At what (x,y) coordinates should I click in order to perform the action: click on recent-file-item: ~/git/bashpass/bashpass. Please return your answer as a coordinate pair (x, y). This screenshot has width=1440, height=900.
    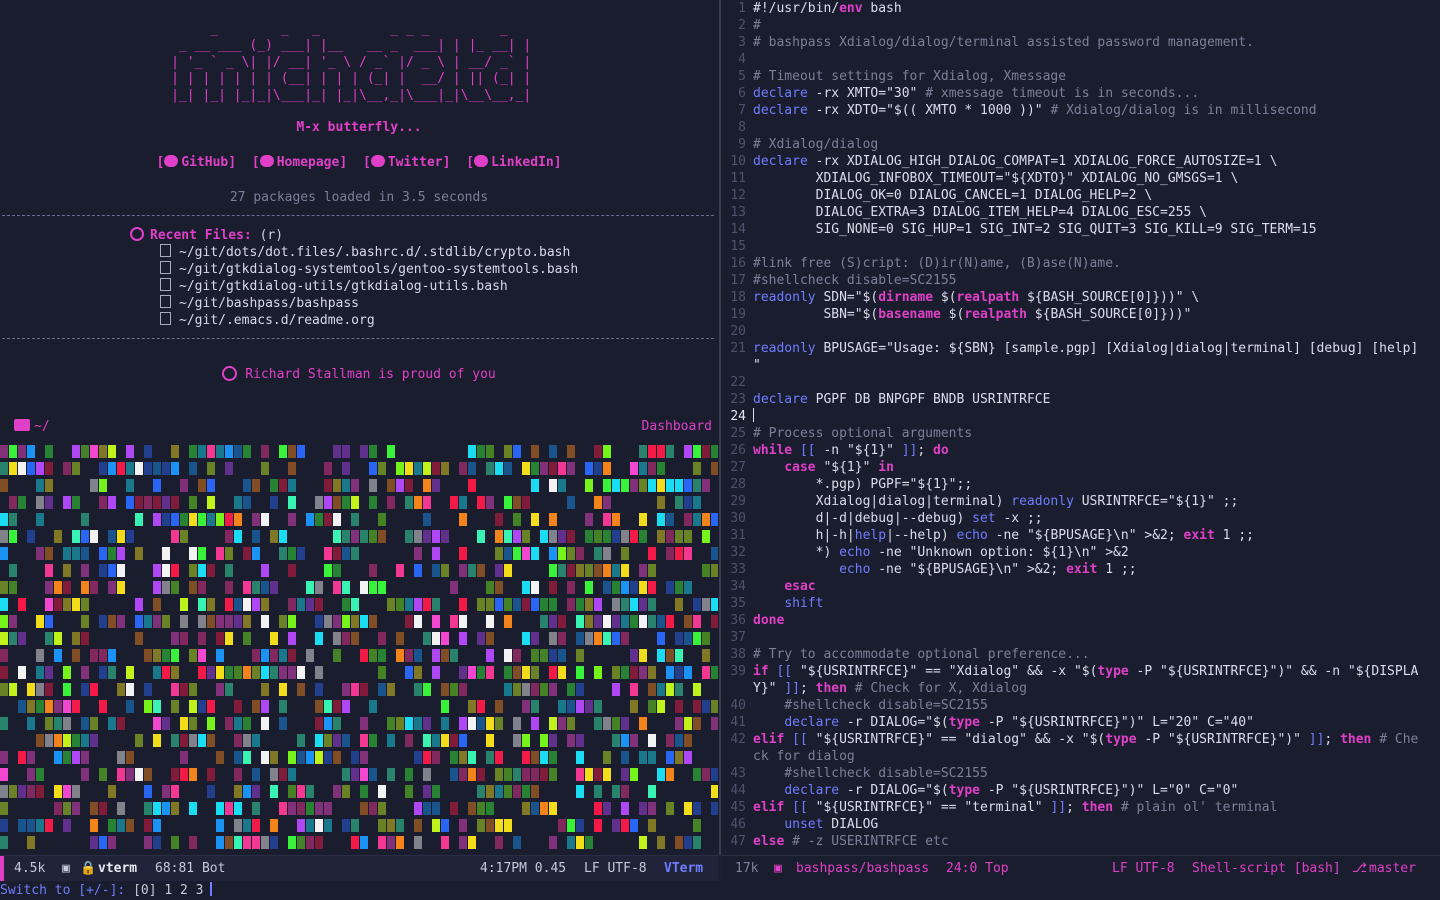
    Looking at the image, I should click on (369, 303).